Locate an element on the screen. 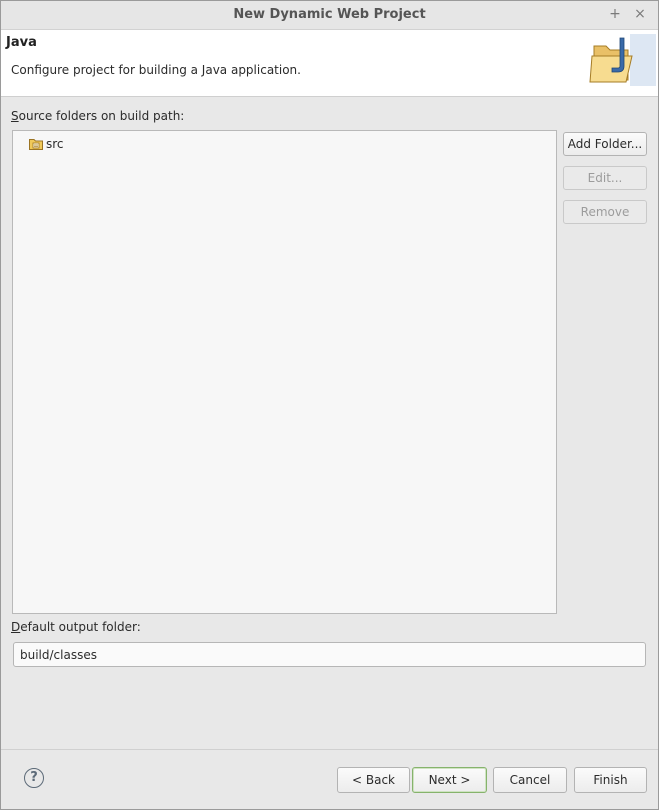  cancel-button: Cancel is located at coordinates (530, 780).